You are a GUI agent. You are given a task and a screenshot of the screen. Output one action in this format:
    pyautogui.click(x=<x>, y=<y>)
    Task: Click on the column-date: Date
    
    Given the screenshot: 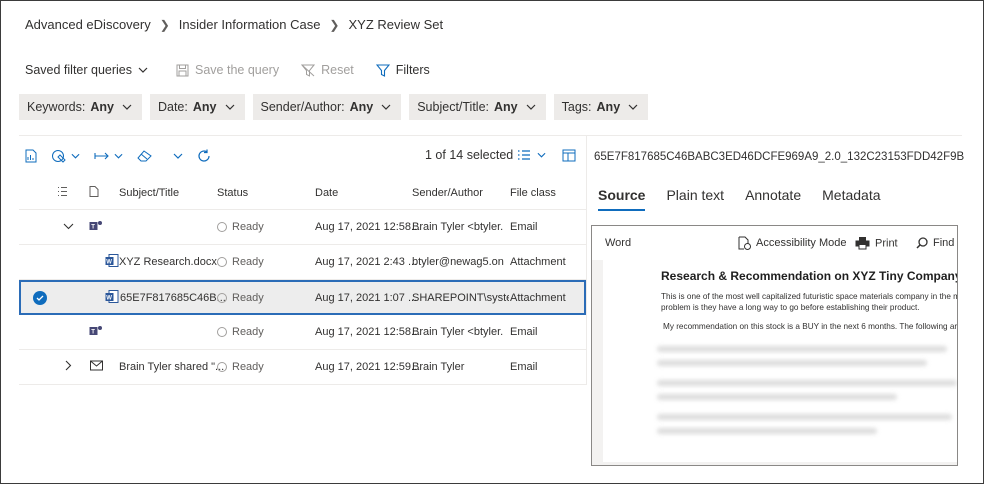 What is the action you would take?
    pyautogui.click(x=326, y=193)
    